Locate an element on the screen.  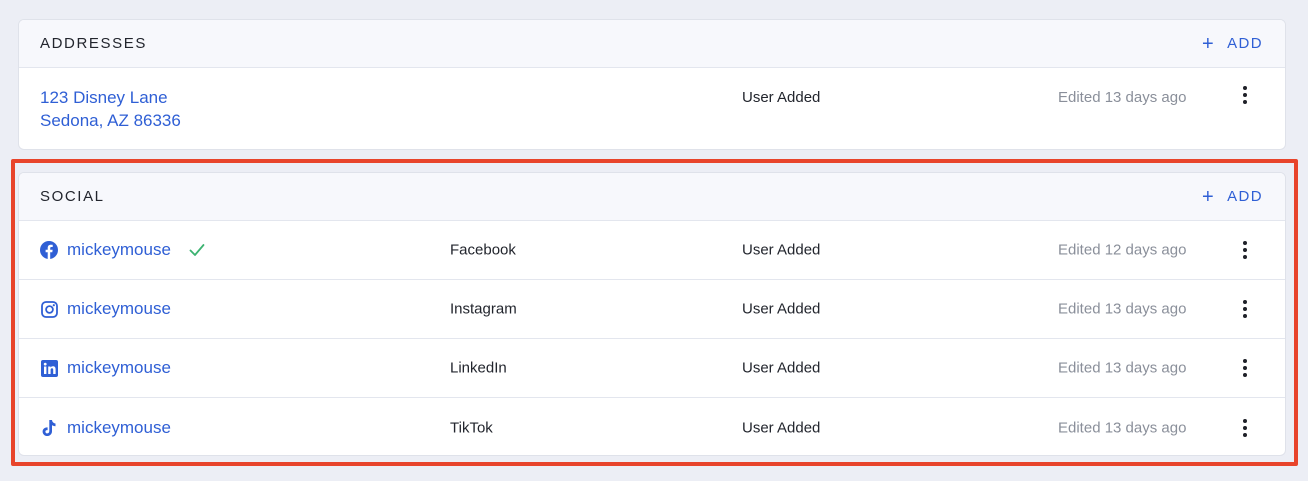
social-header: SOCIAL + ADD is located at coordinates (652, 197).